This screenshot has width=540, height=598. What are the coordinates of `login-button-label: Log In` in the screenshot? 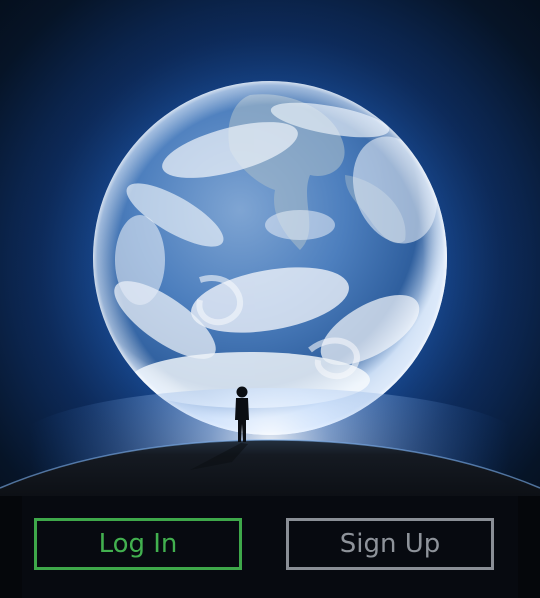 It's located at (138, 544).